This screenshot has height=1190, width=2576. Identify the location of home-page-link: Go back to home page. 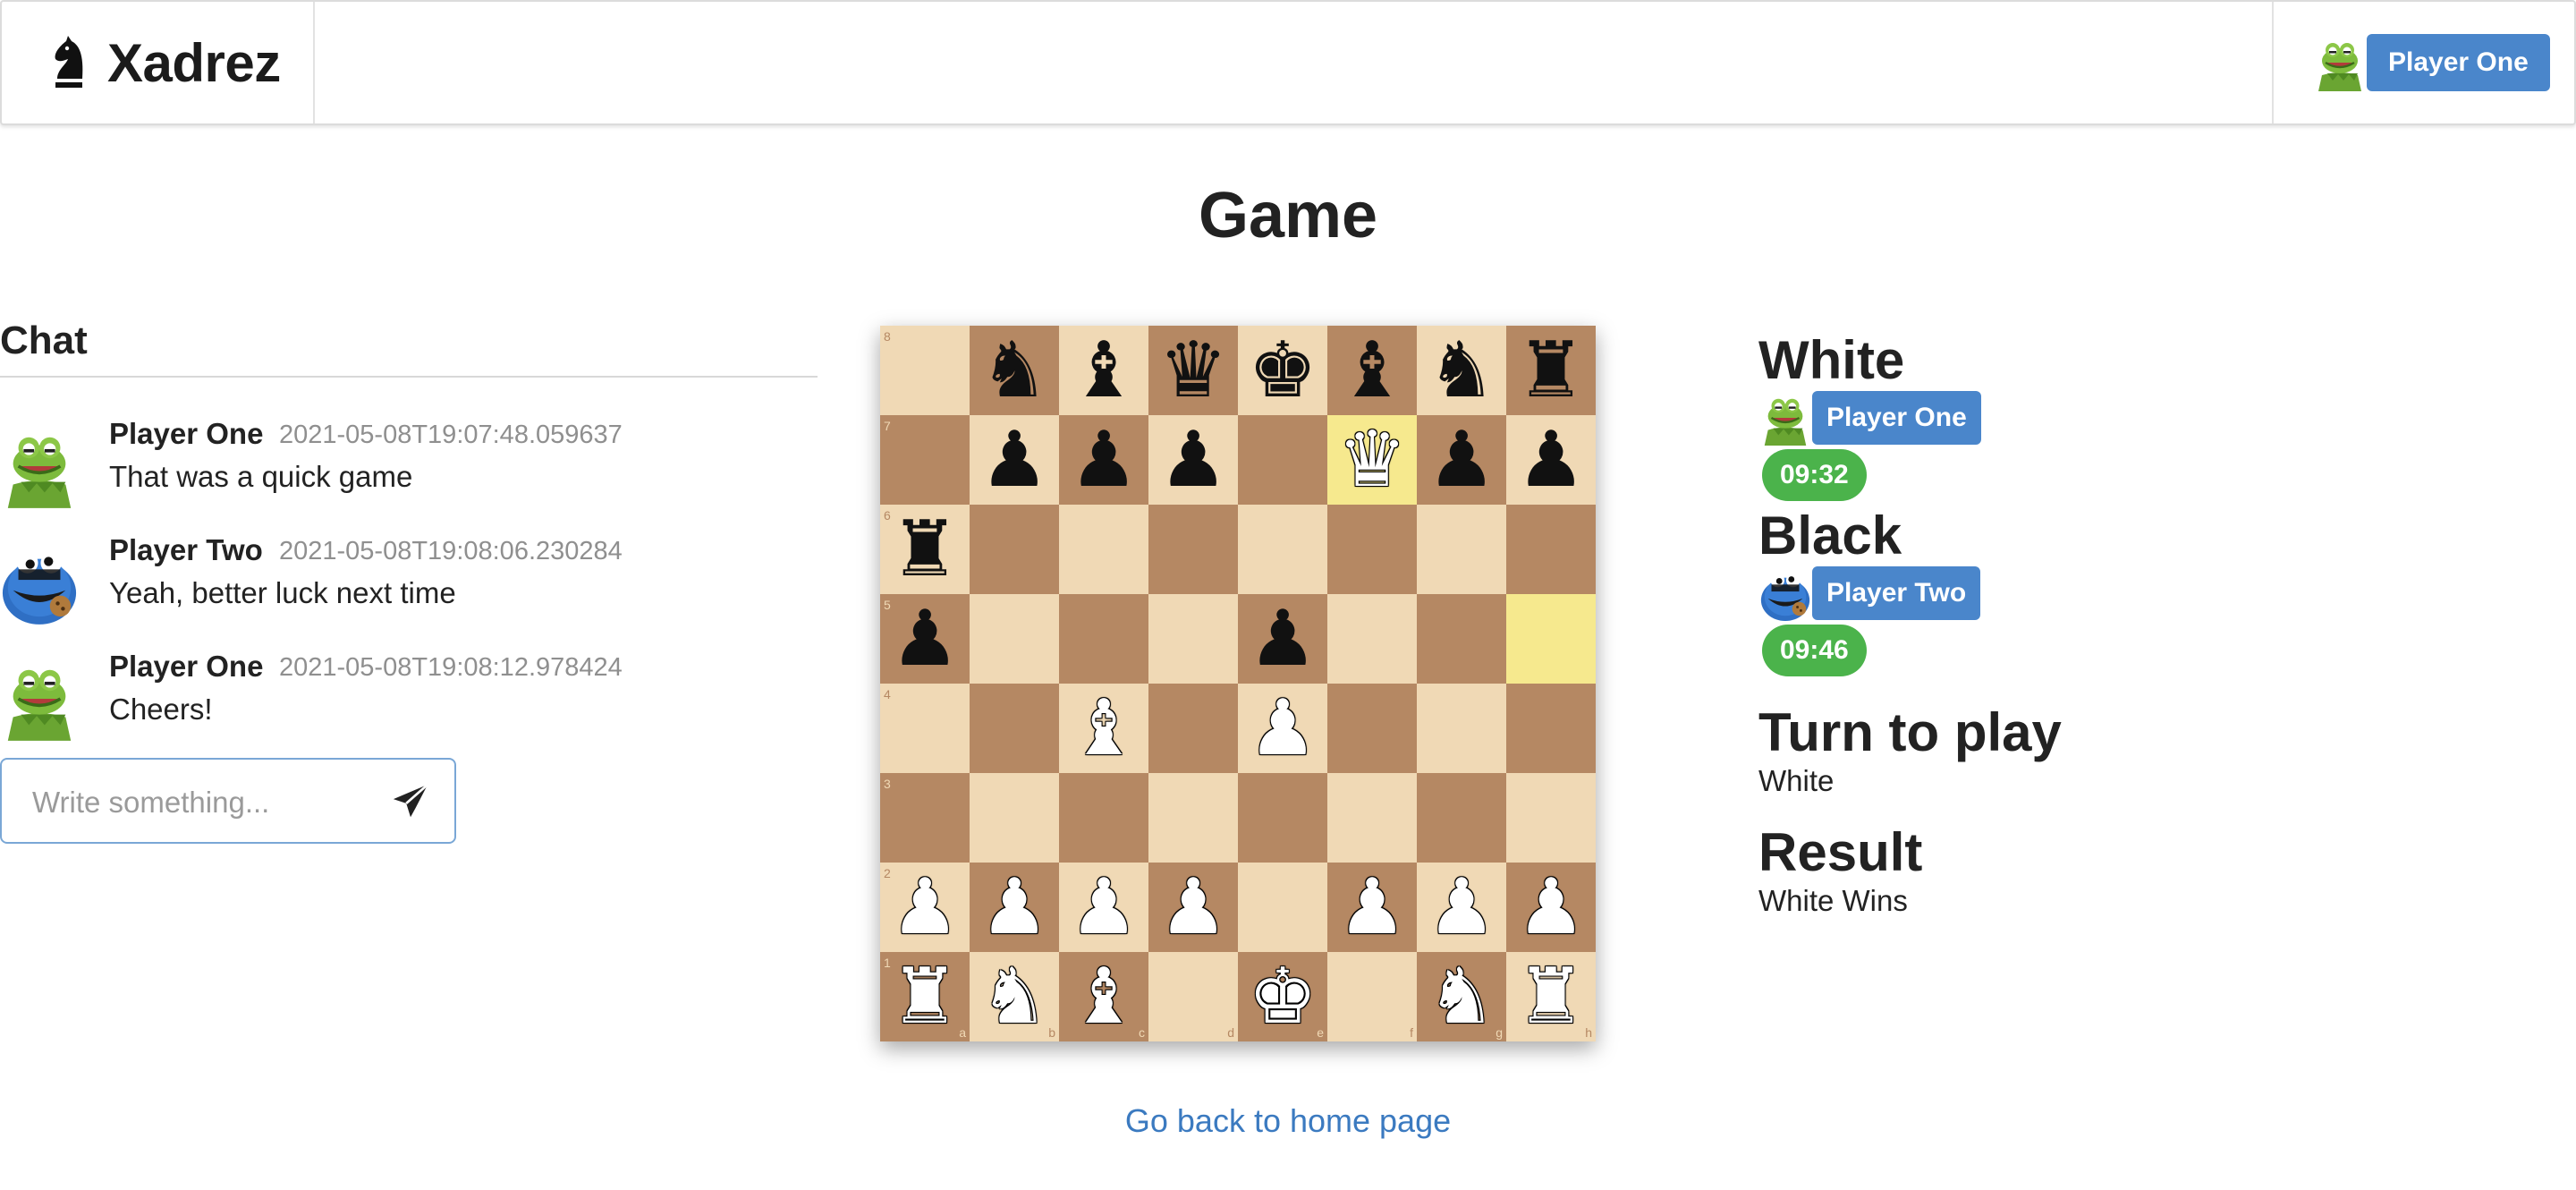
(1288, 1121).